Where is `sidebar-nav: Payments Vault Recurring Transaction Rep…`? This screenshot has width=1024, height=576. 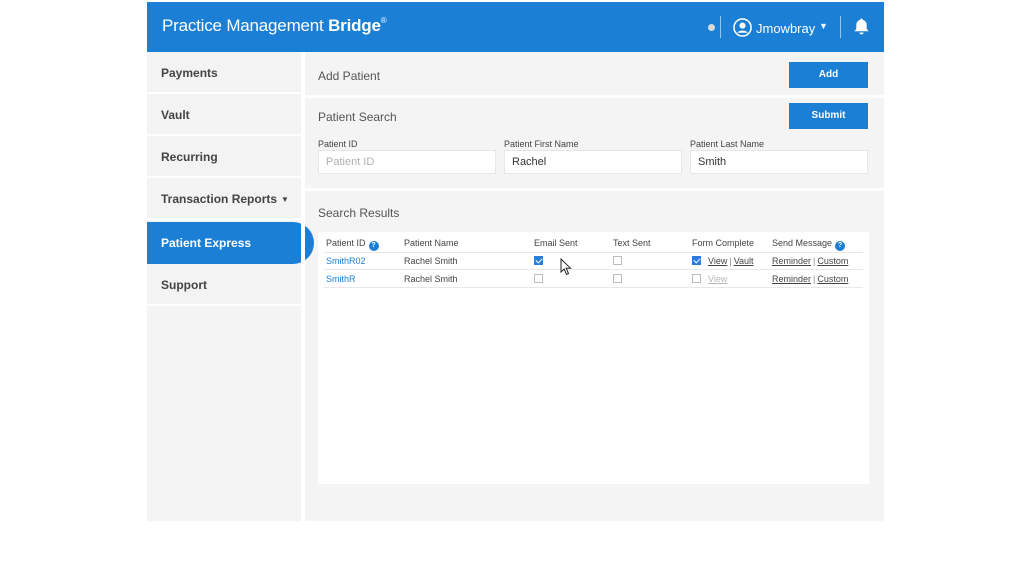 sidebar-nav: Payments Vault Recurring Transaction Rep… is located at coordinates (230, 286).